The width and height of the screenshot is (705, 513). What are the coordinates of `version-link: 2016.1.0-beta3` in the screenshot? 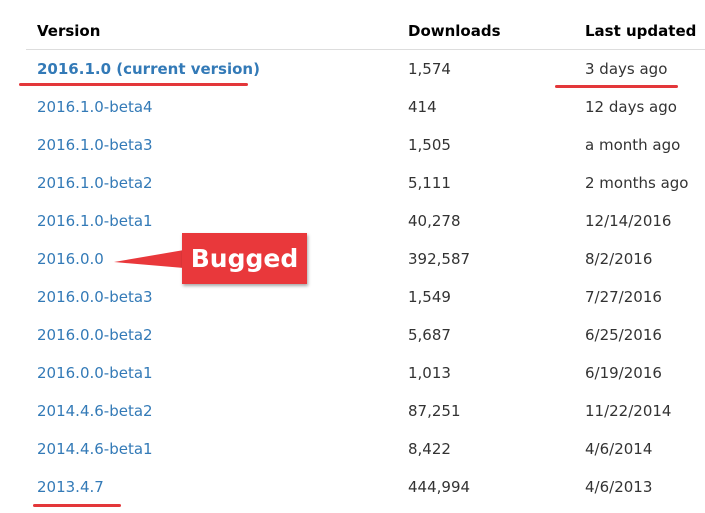 It's located at (95, 145).